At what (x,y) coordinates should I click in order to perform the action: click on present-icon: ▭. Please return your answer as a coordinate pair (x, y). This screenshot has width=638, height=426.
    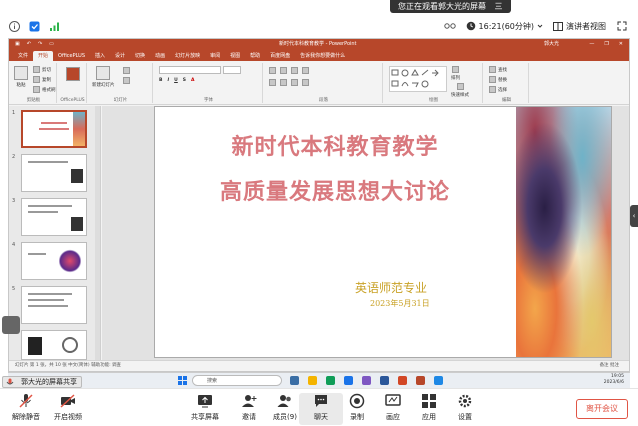
    Looking at the image, I should click on (51, 44).